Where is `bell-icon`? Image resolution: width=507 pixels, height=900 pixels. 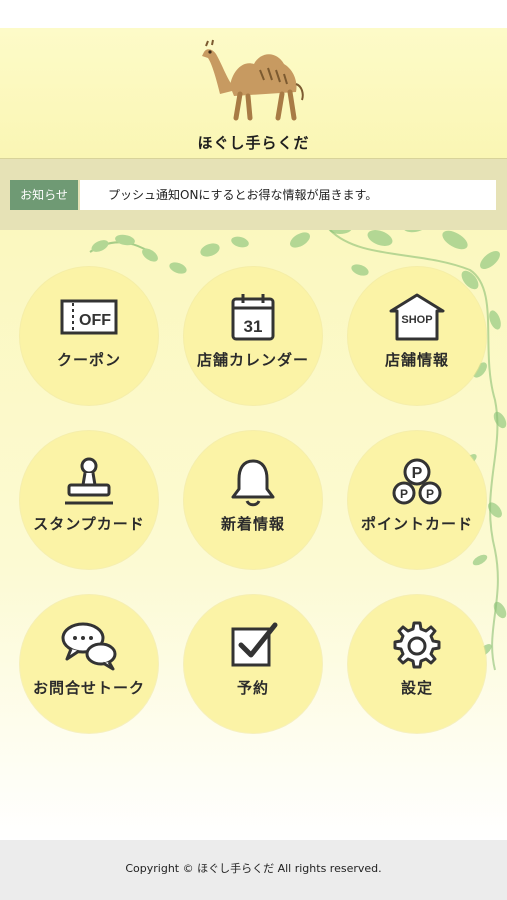
bell-icon is located at coordinates (253, 483).